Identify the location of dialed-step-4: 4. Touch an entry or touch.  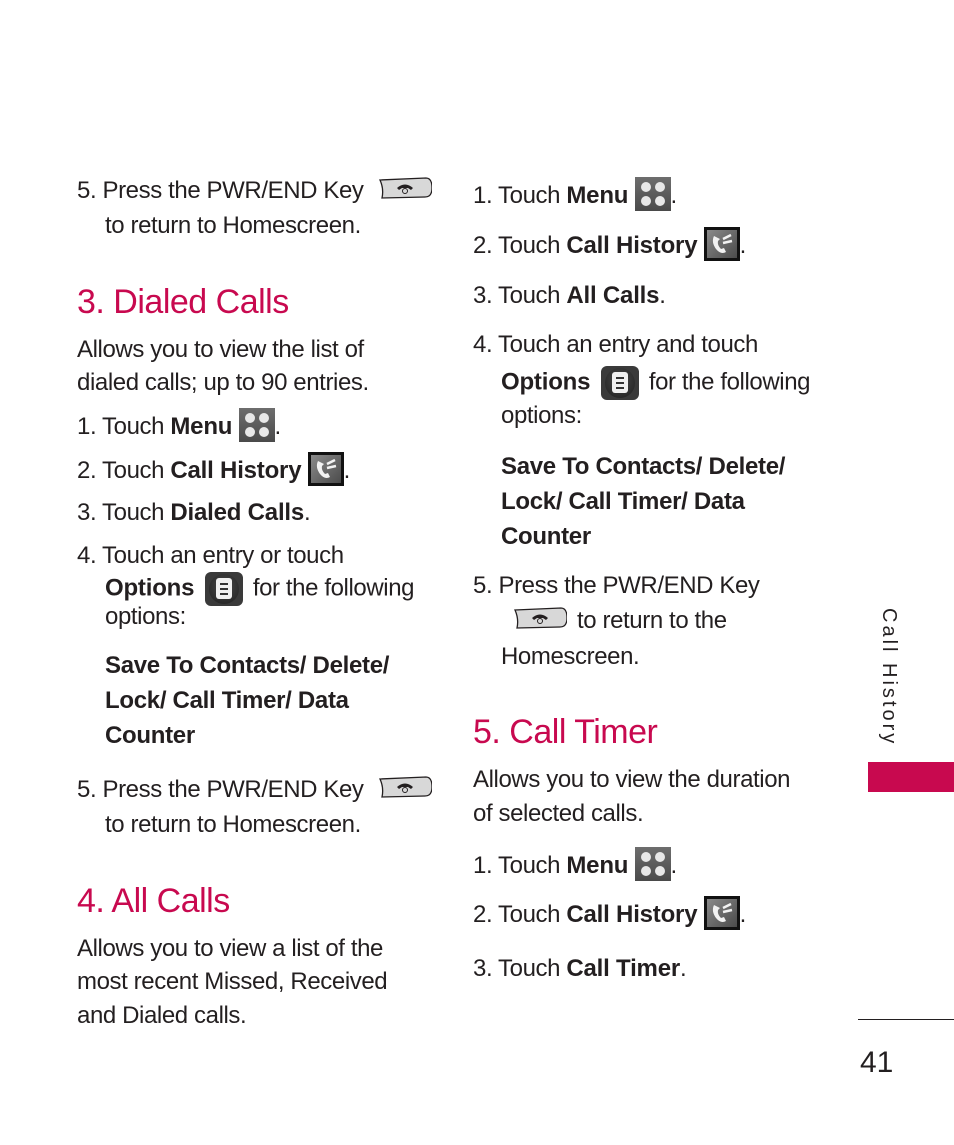
(210, 555).